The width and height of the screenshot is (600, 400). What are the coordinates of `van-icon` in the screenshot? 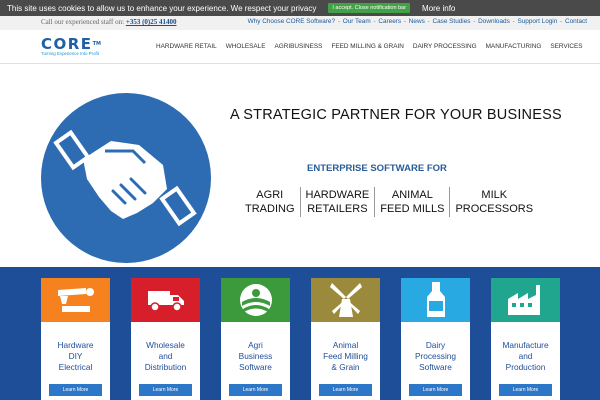 It's located at (165, 301).